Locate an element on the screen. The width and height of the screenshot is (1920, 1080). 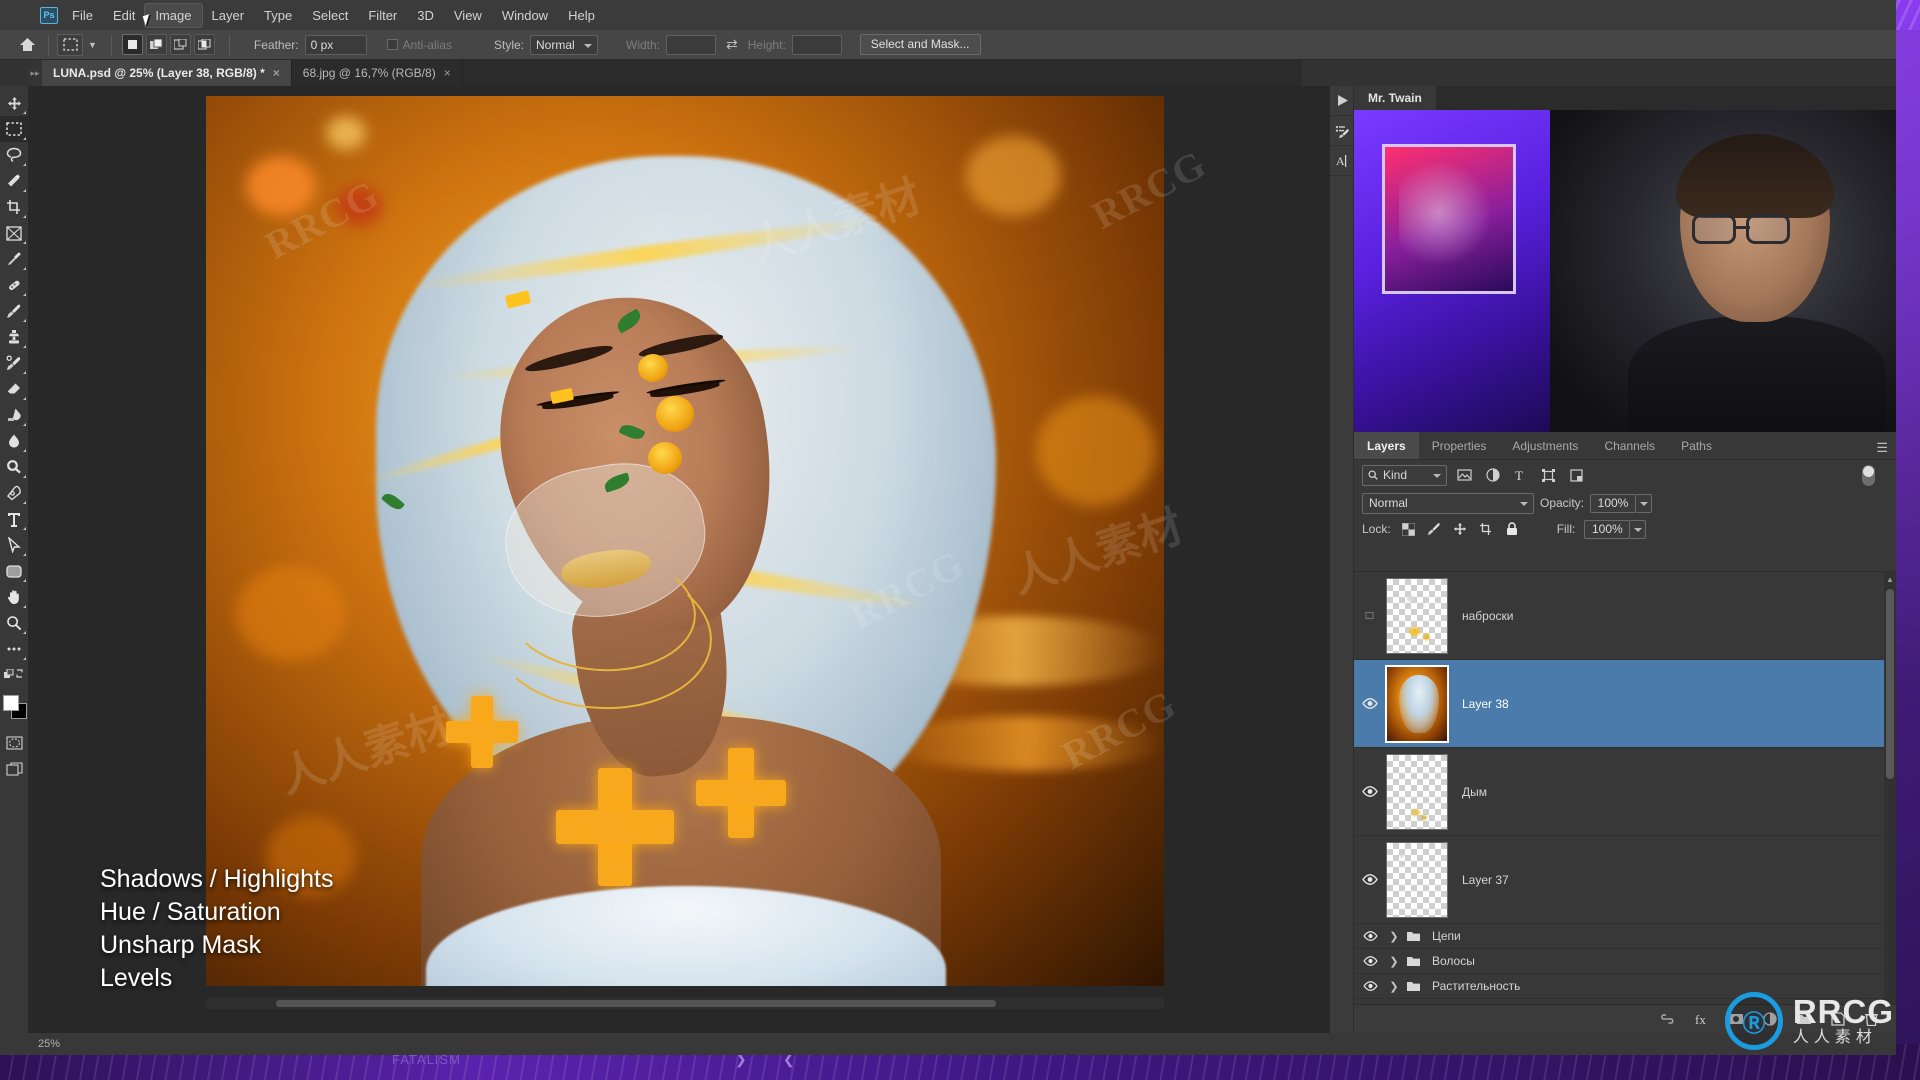
menu-view: View is located at coordinates (468, 15).